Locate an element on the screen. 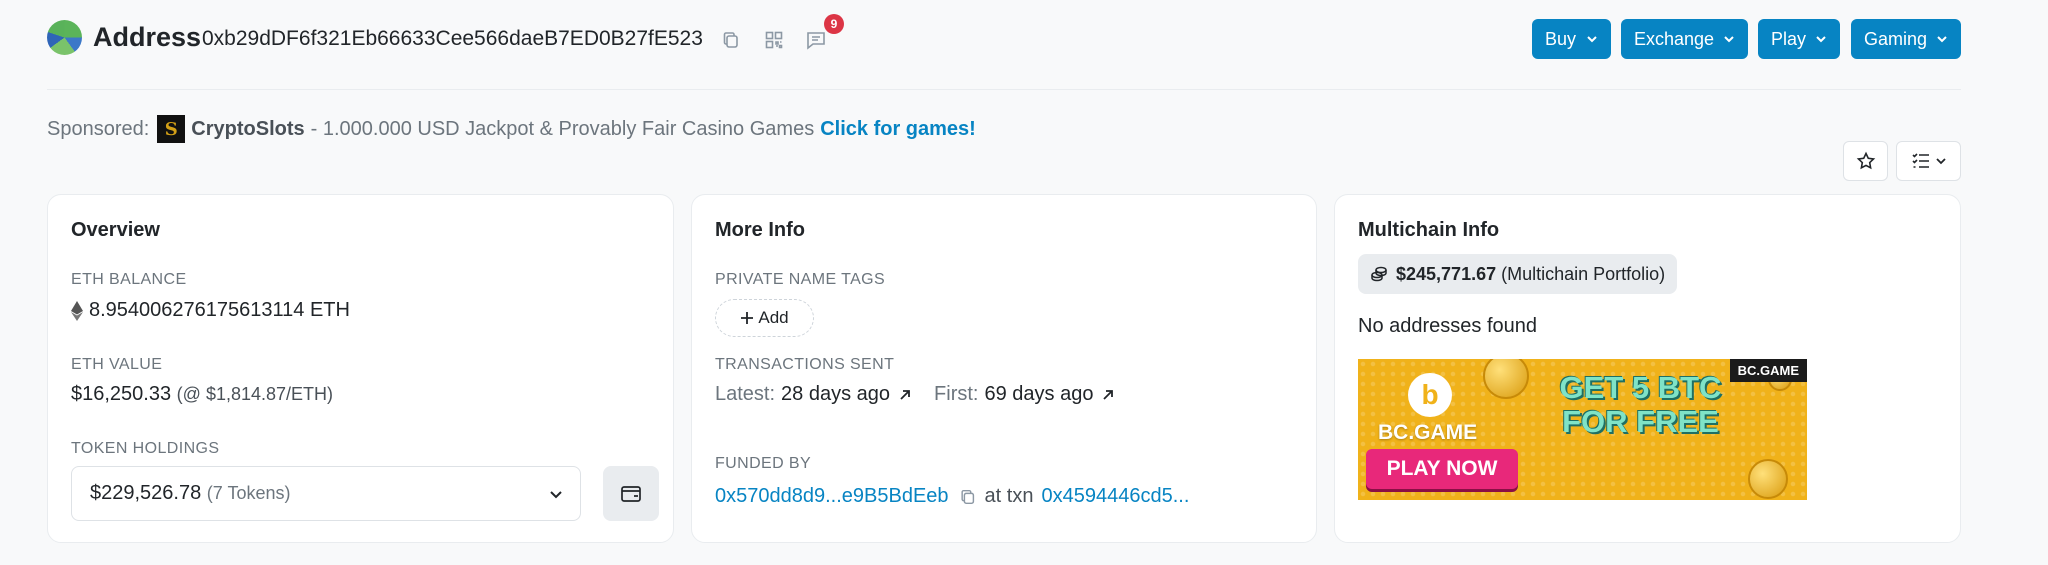 The height and width of the screenshot is (565, 2048). token-holdings-label: TOKEN HOLDINGS is located at coordinates (145, 448).